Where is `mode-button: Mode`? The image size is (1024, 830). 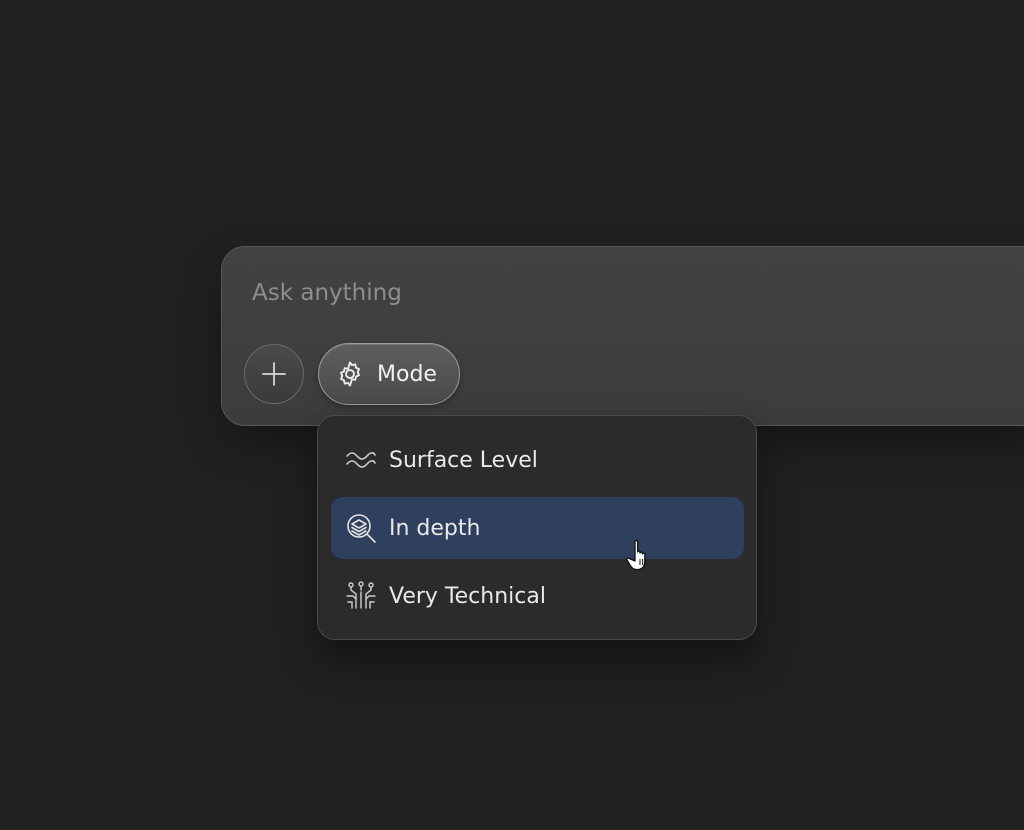
mode-button: Mode is located at coordinates (389, 374).